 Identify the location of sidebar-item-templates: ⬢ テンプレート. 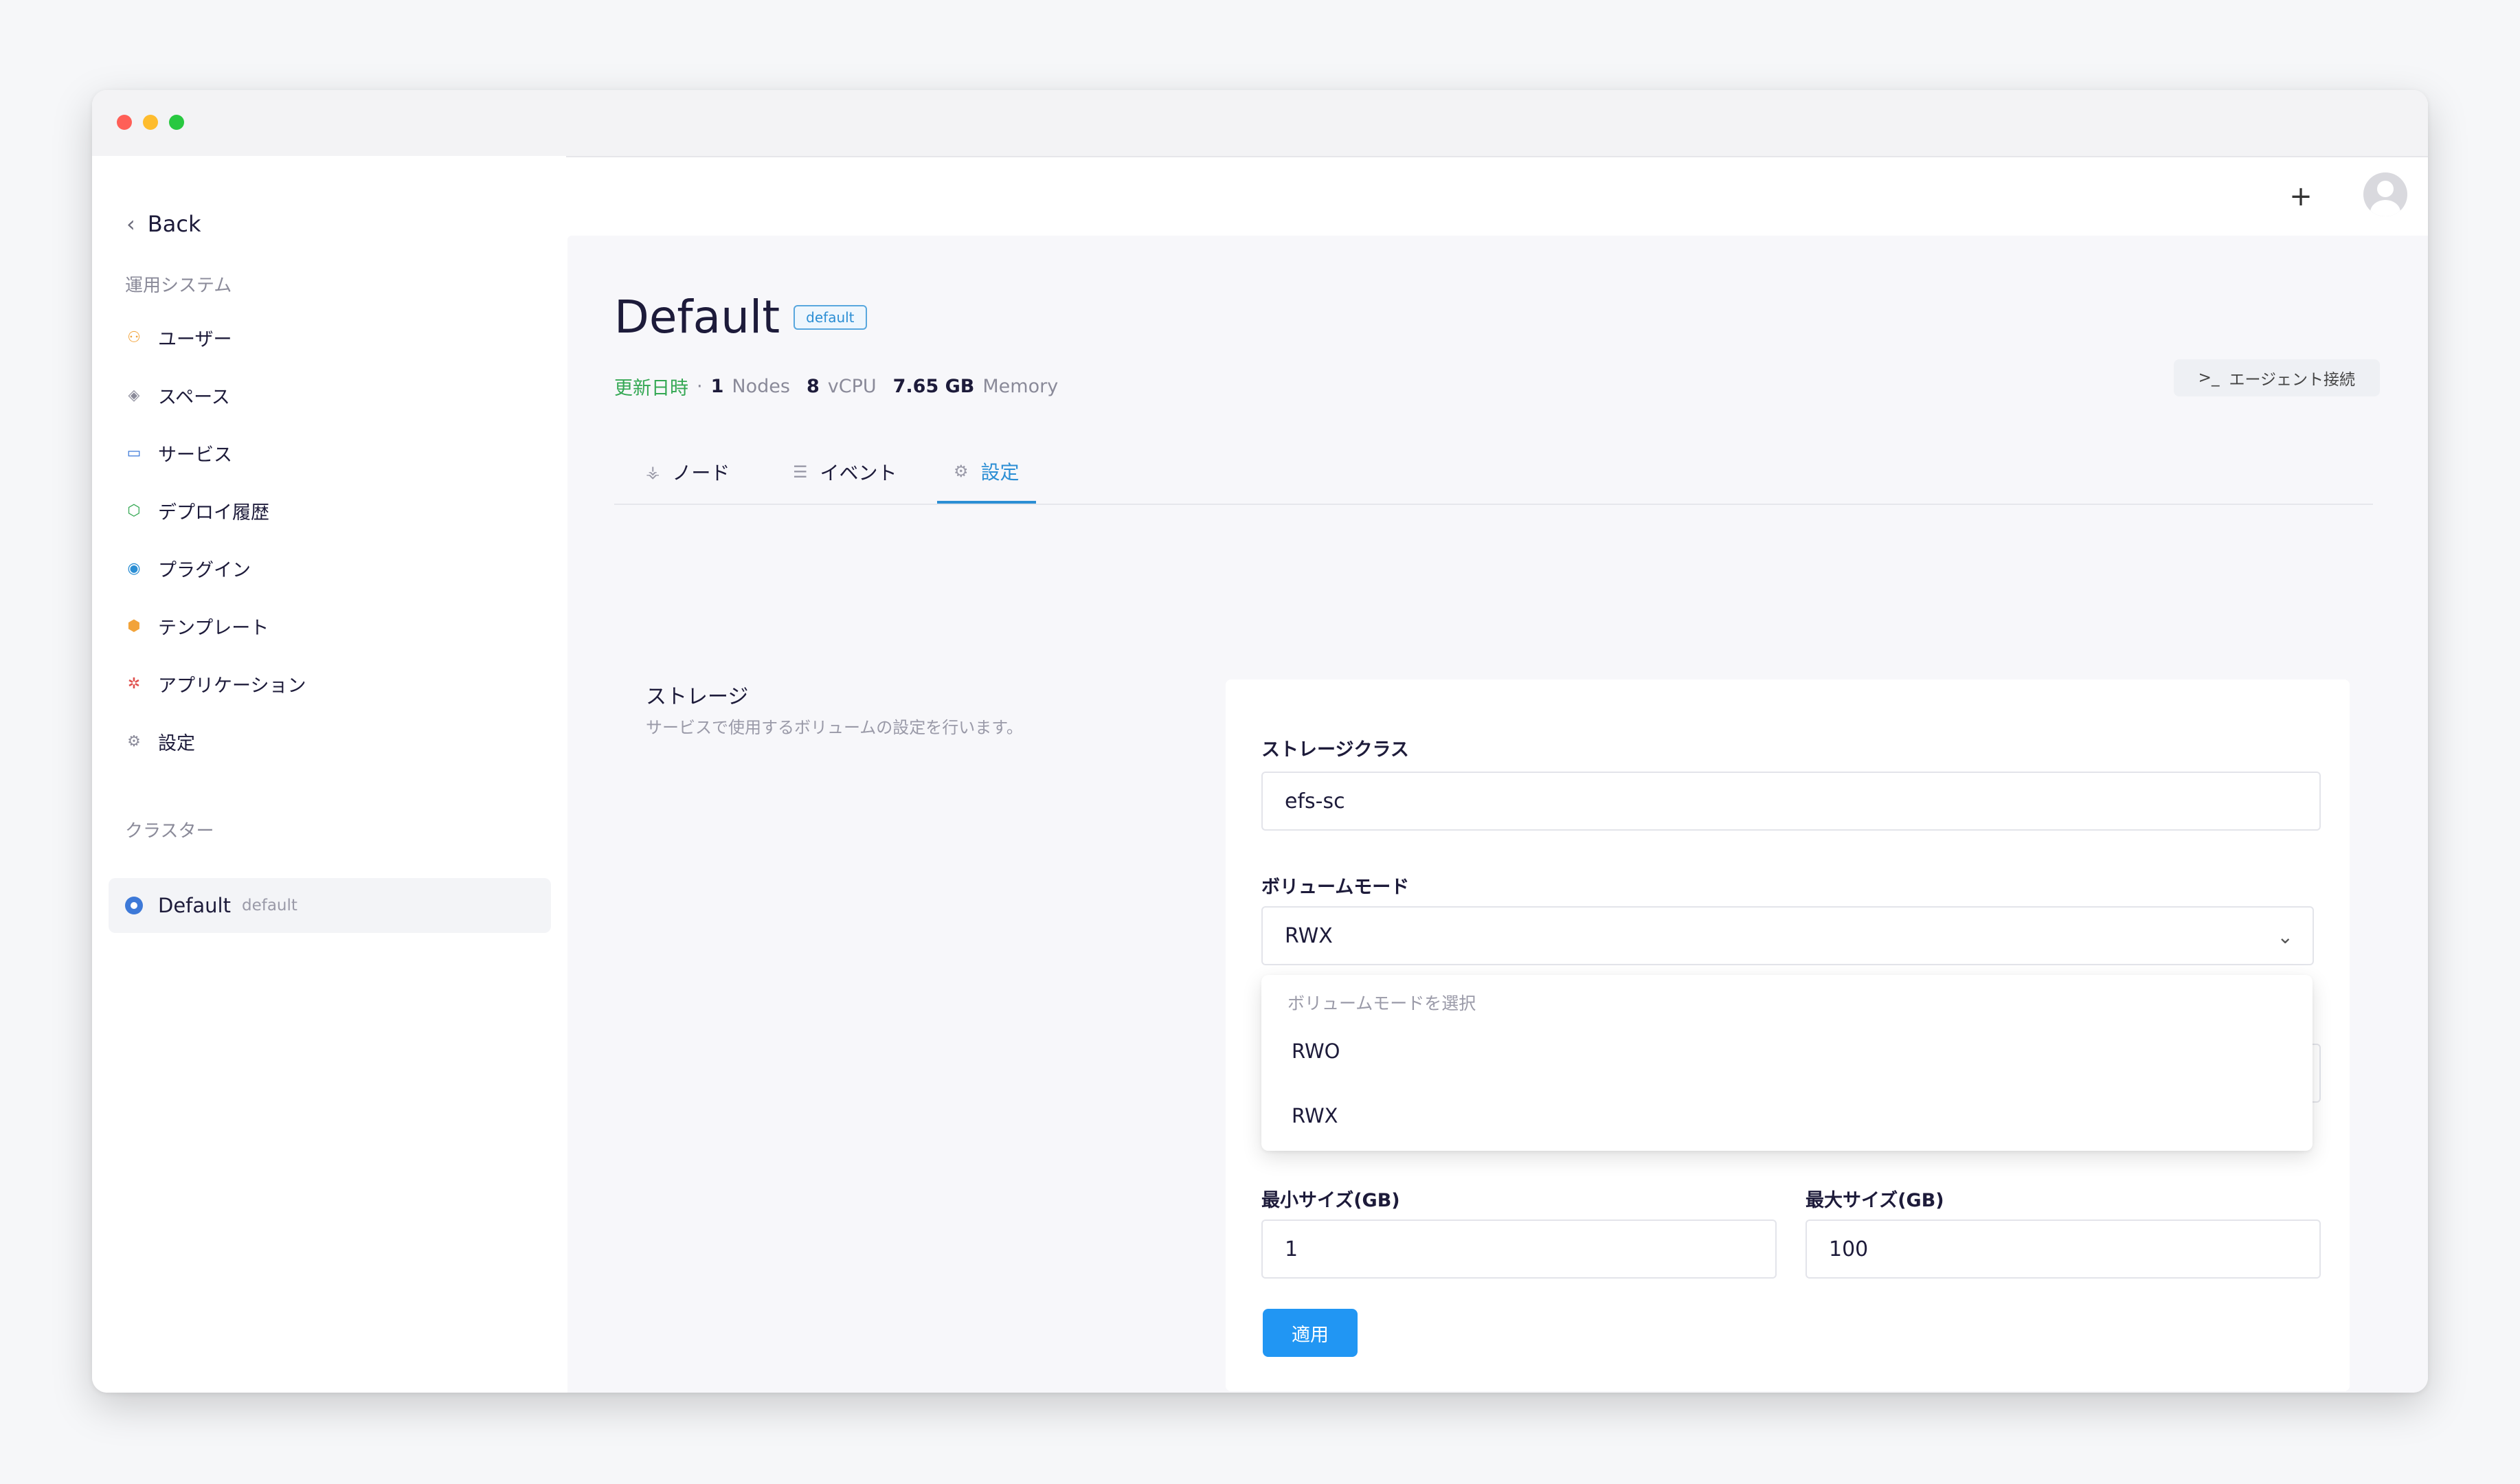
(197, 626).